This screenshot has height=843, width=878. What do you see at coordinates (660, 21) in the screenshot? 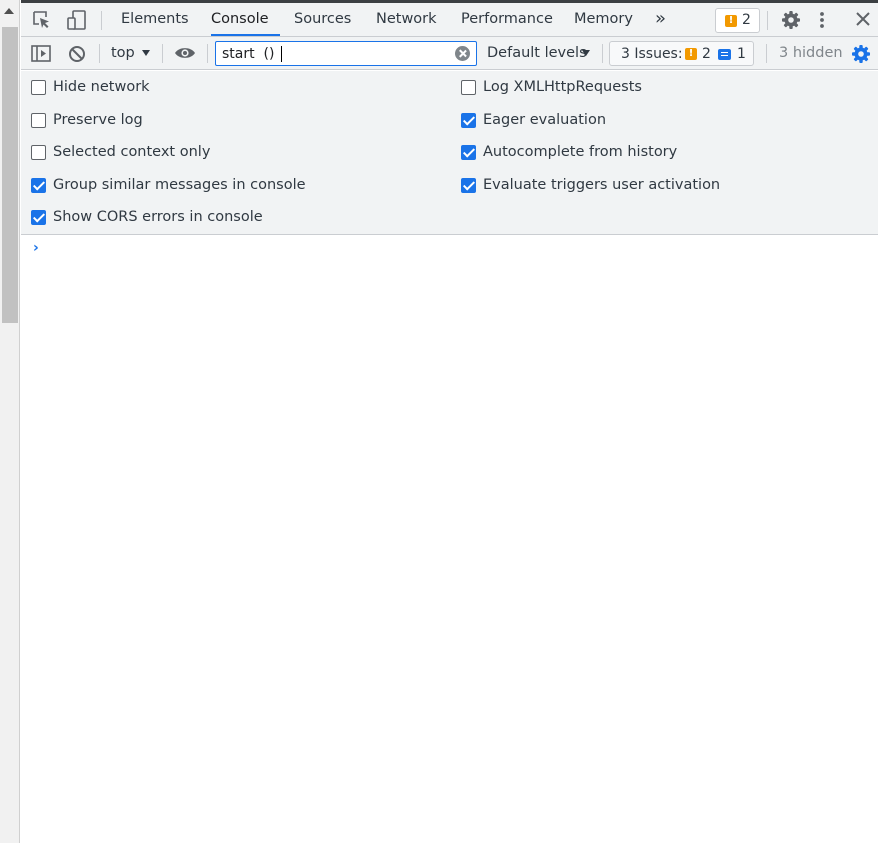
I see `more-tabs-icon: »` at bounding box center [660, 21].